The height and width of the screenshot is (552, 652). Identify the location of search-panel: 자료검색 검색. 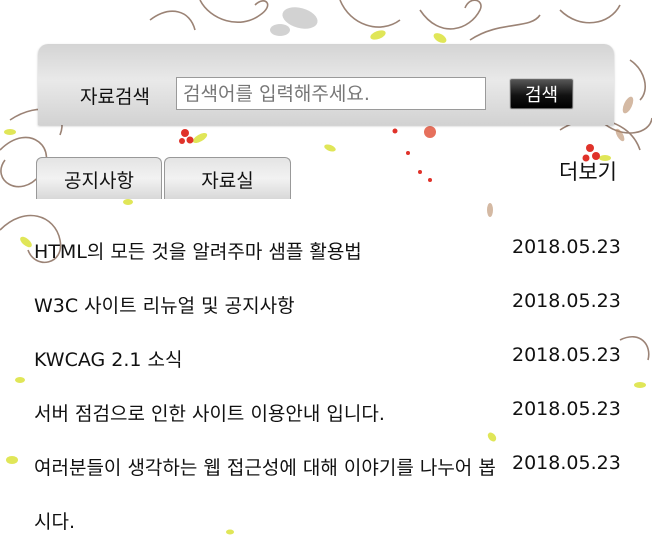
(326, 84).